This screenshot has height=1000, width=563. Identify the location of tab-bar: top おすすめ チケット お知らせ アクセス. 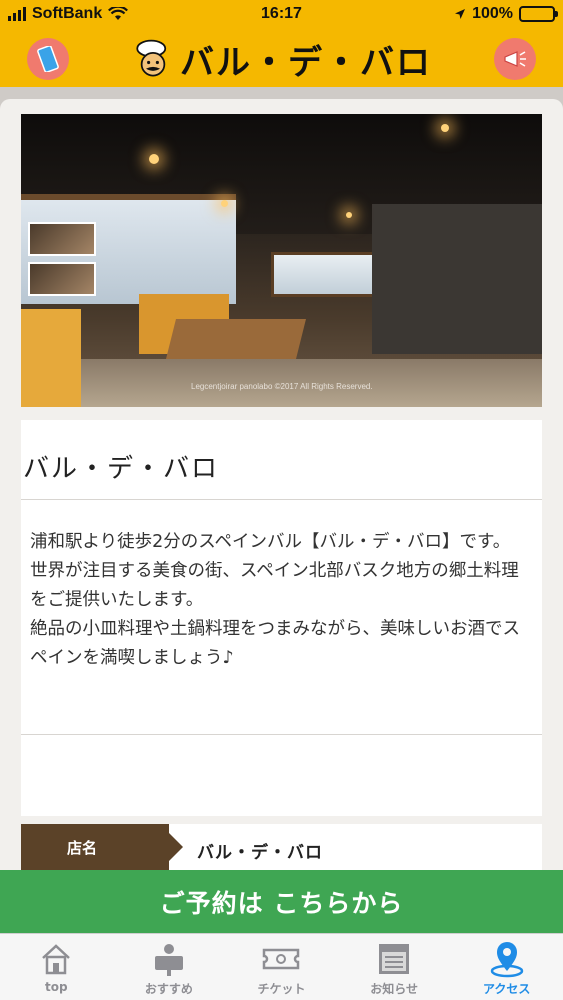
(281, 966).